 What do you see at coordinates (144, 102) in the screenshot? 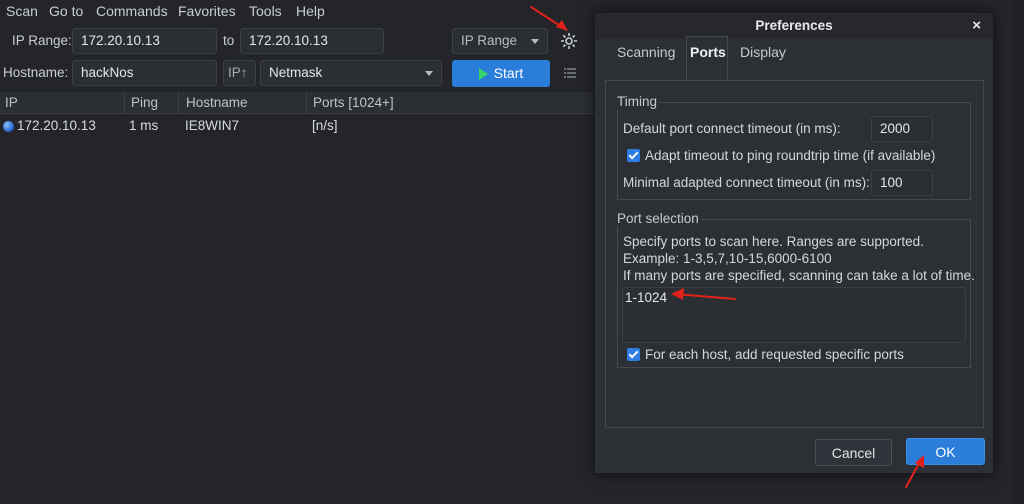
I see `column-header-ping: Ping` at bounding box center [144, 102].